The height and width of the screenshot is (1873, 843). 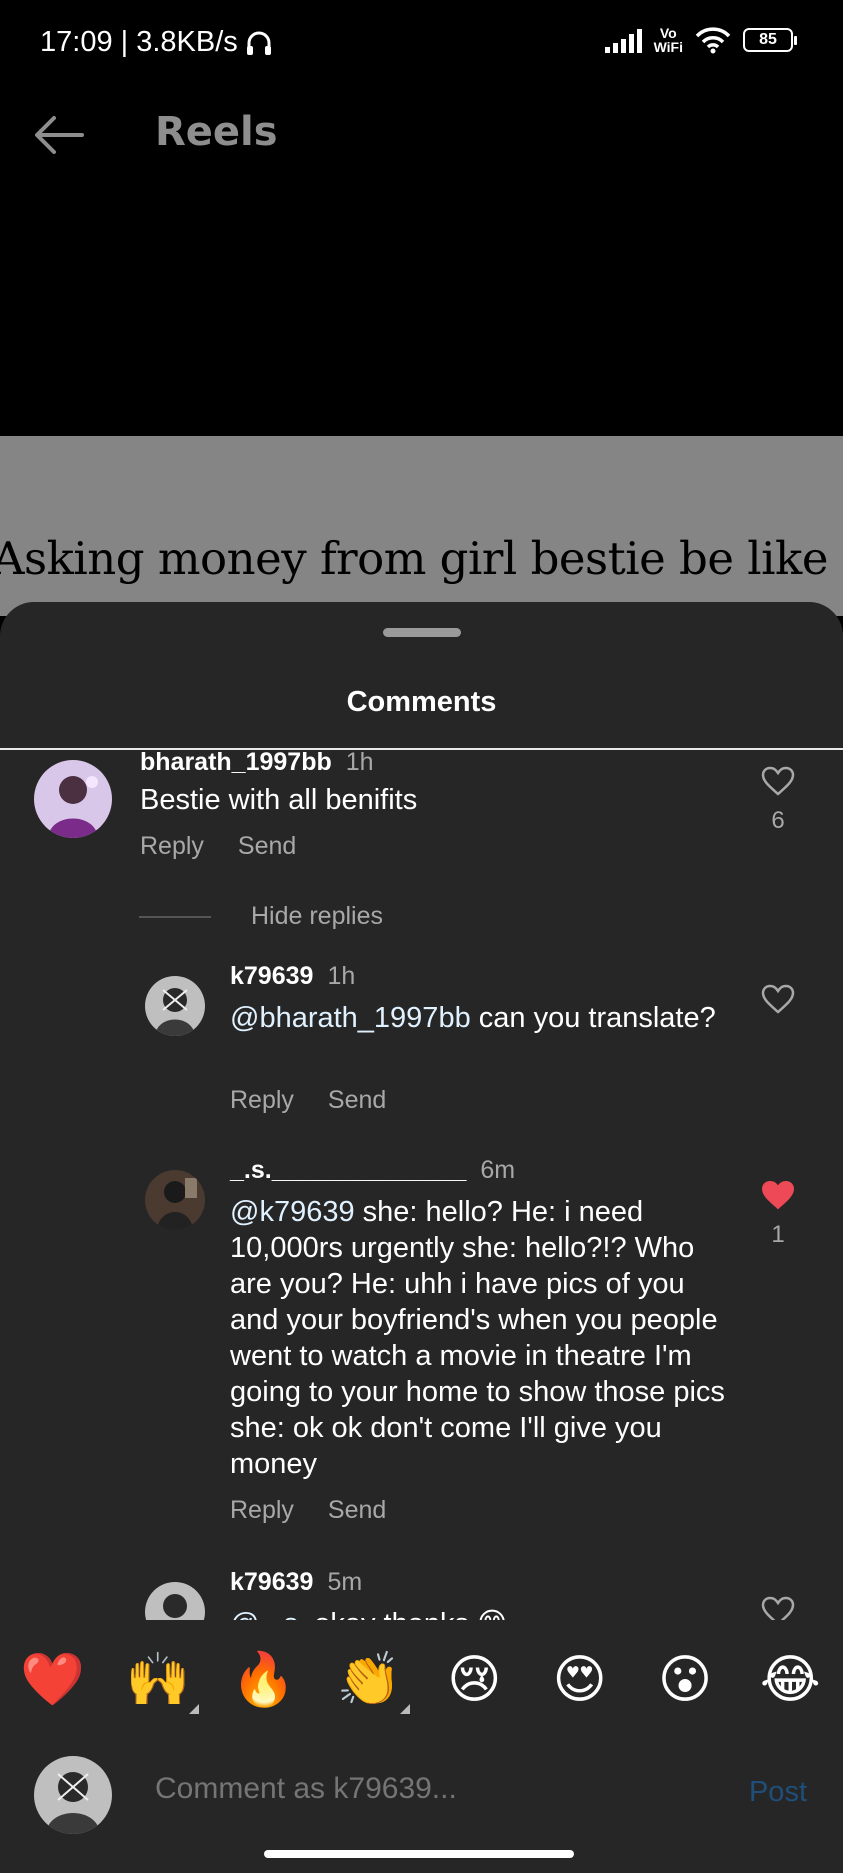 I want to click on status-icons: Vo WiFi 85, so click(x=700, y=40).